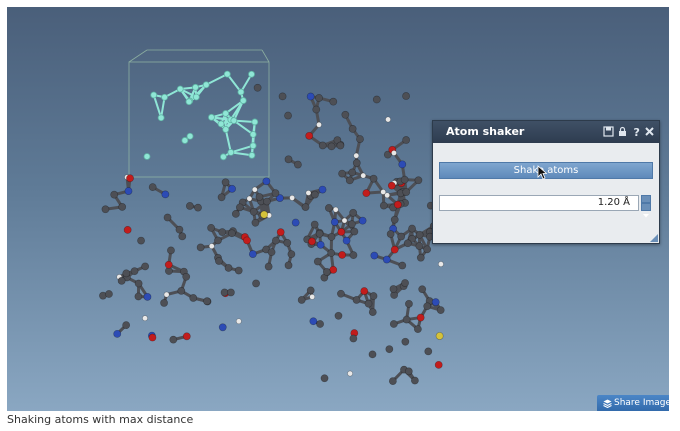 The height and width of the screenshot is (431, 680). I want to click on spin-down-button, so click(646, 210).